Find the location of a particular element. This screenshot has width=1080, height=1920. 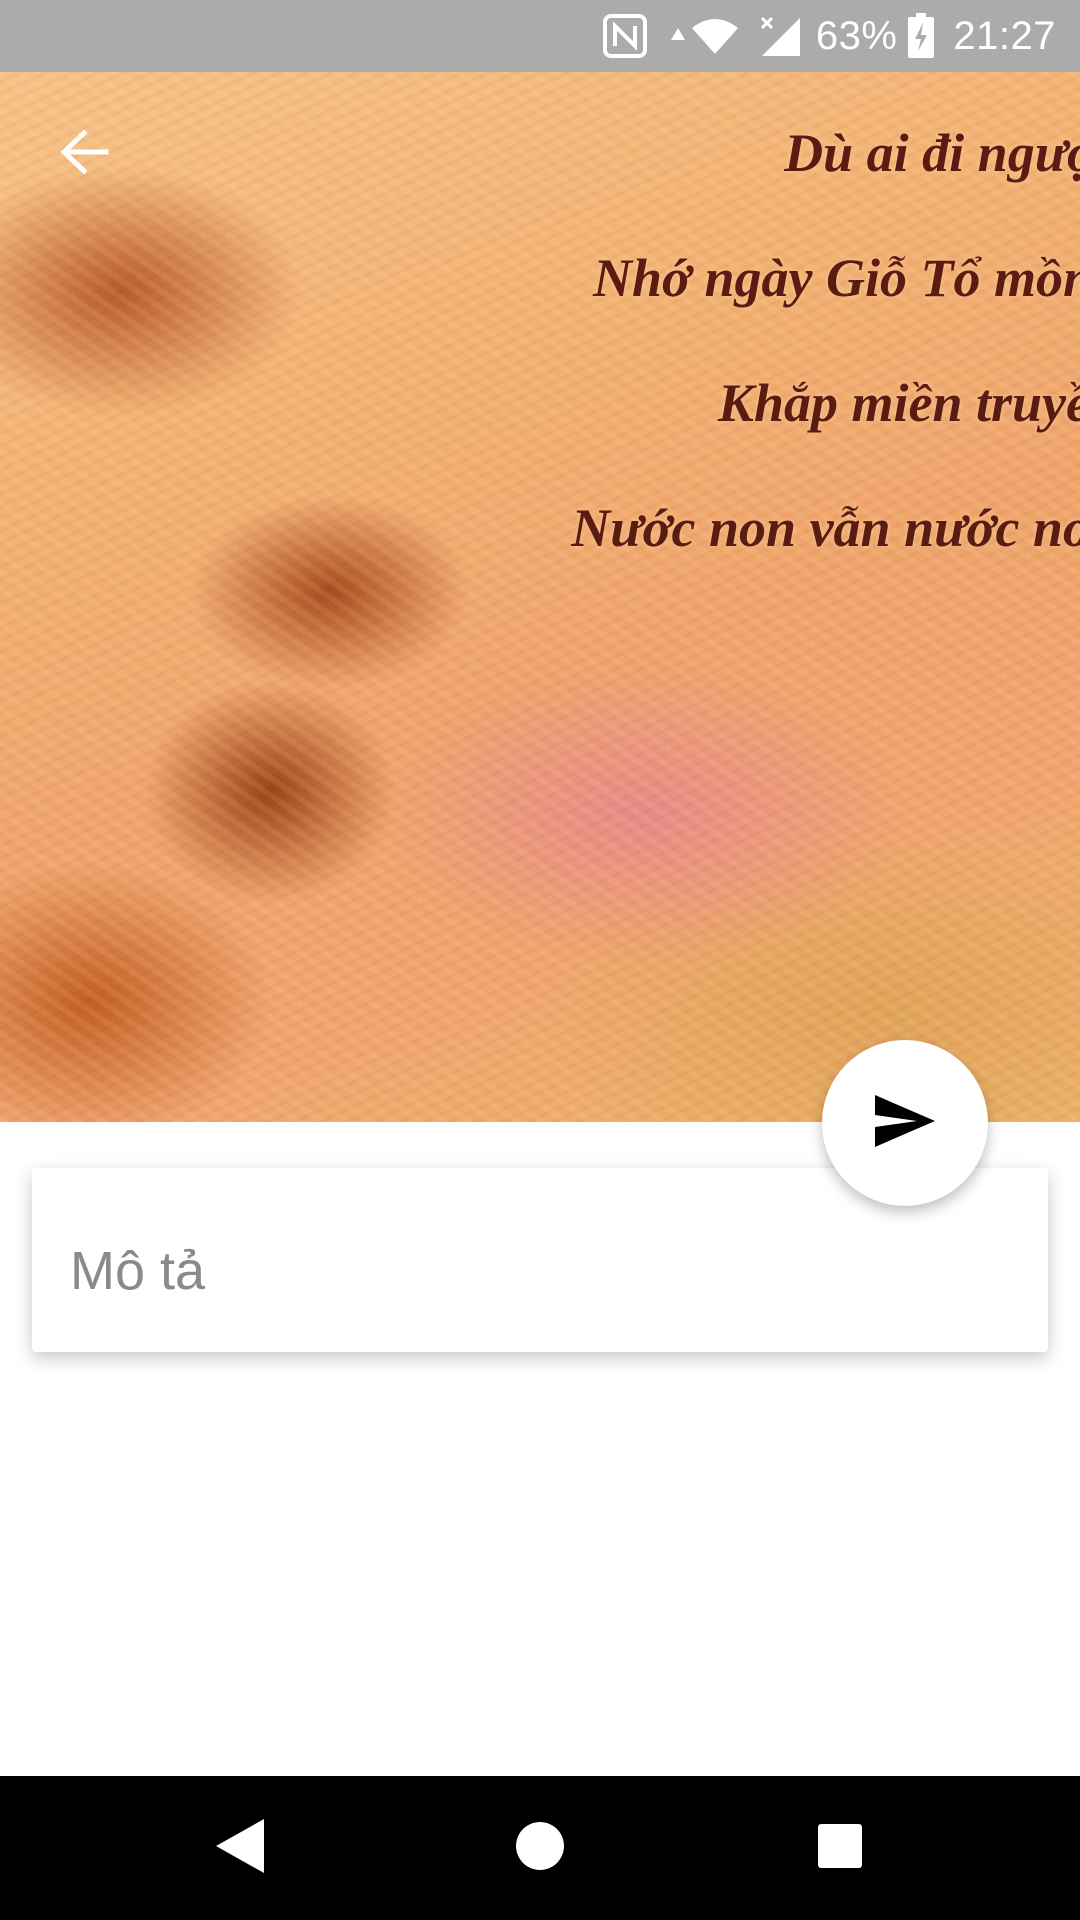

data-arrow-icon is located at coordinates (678, 36).